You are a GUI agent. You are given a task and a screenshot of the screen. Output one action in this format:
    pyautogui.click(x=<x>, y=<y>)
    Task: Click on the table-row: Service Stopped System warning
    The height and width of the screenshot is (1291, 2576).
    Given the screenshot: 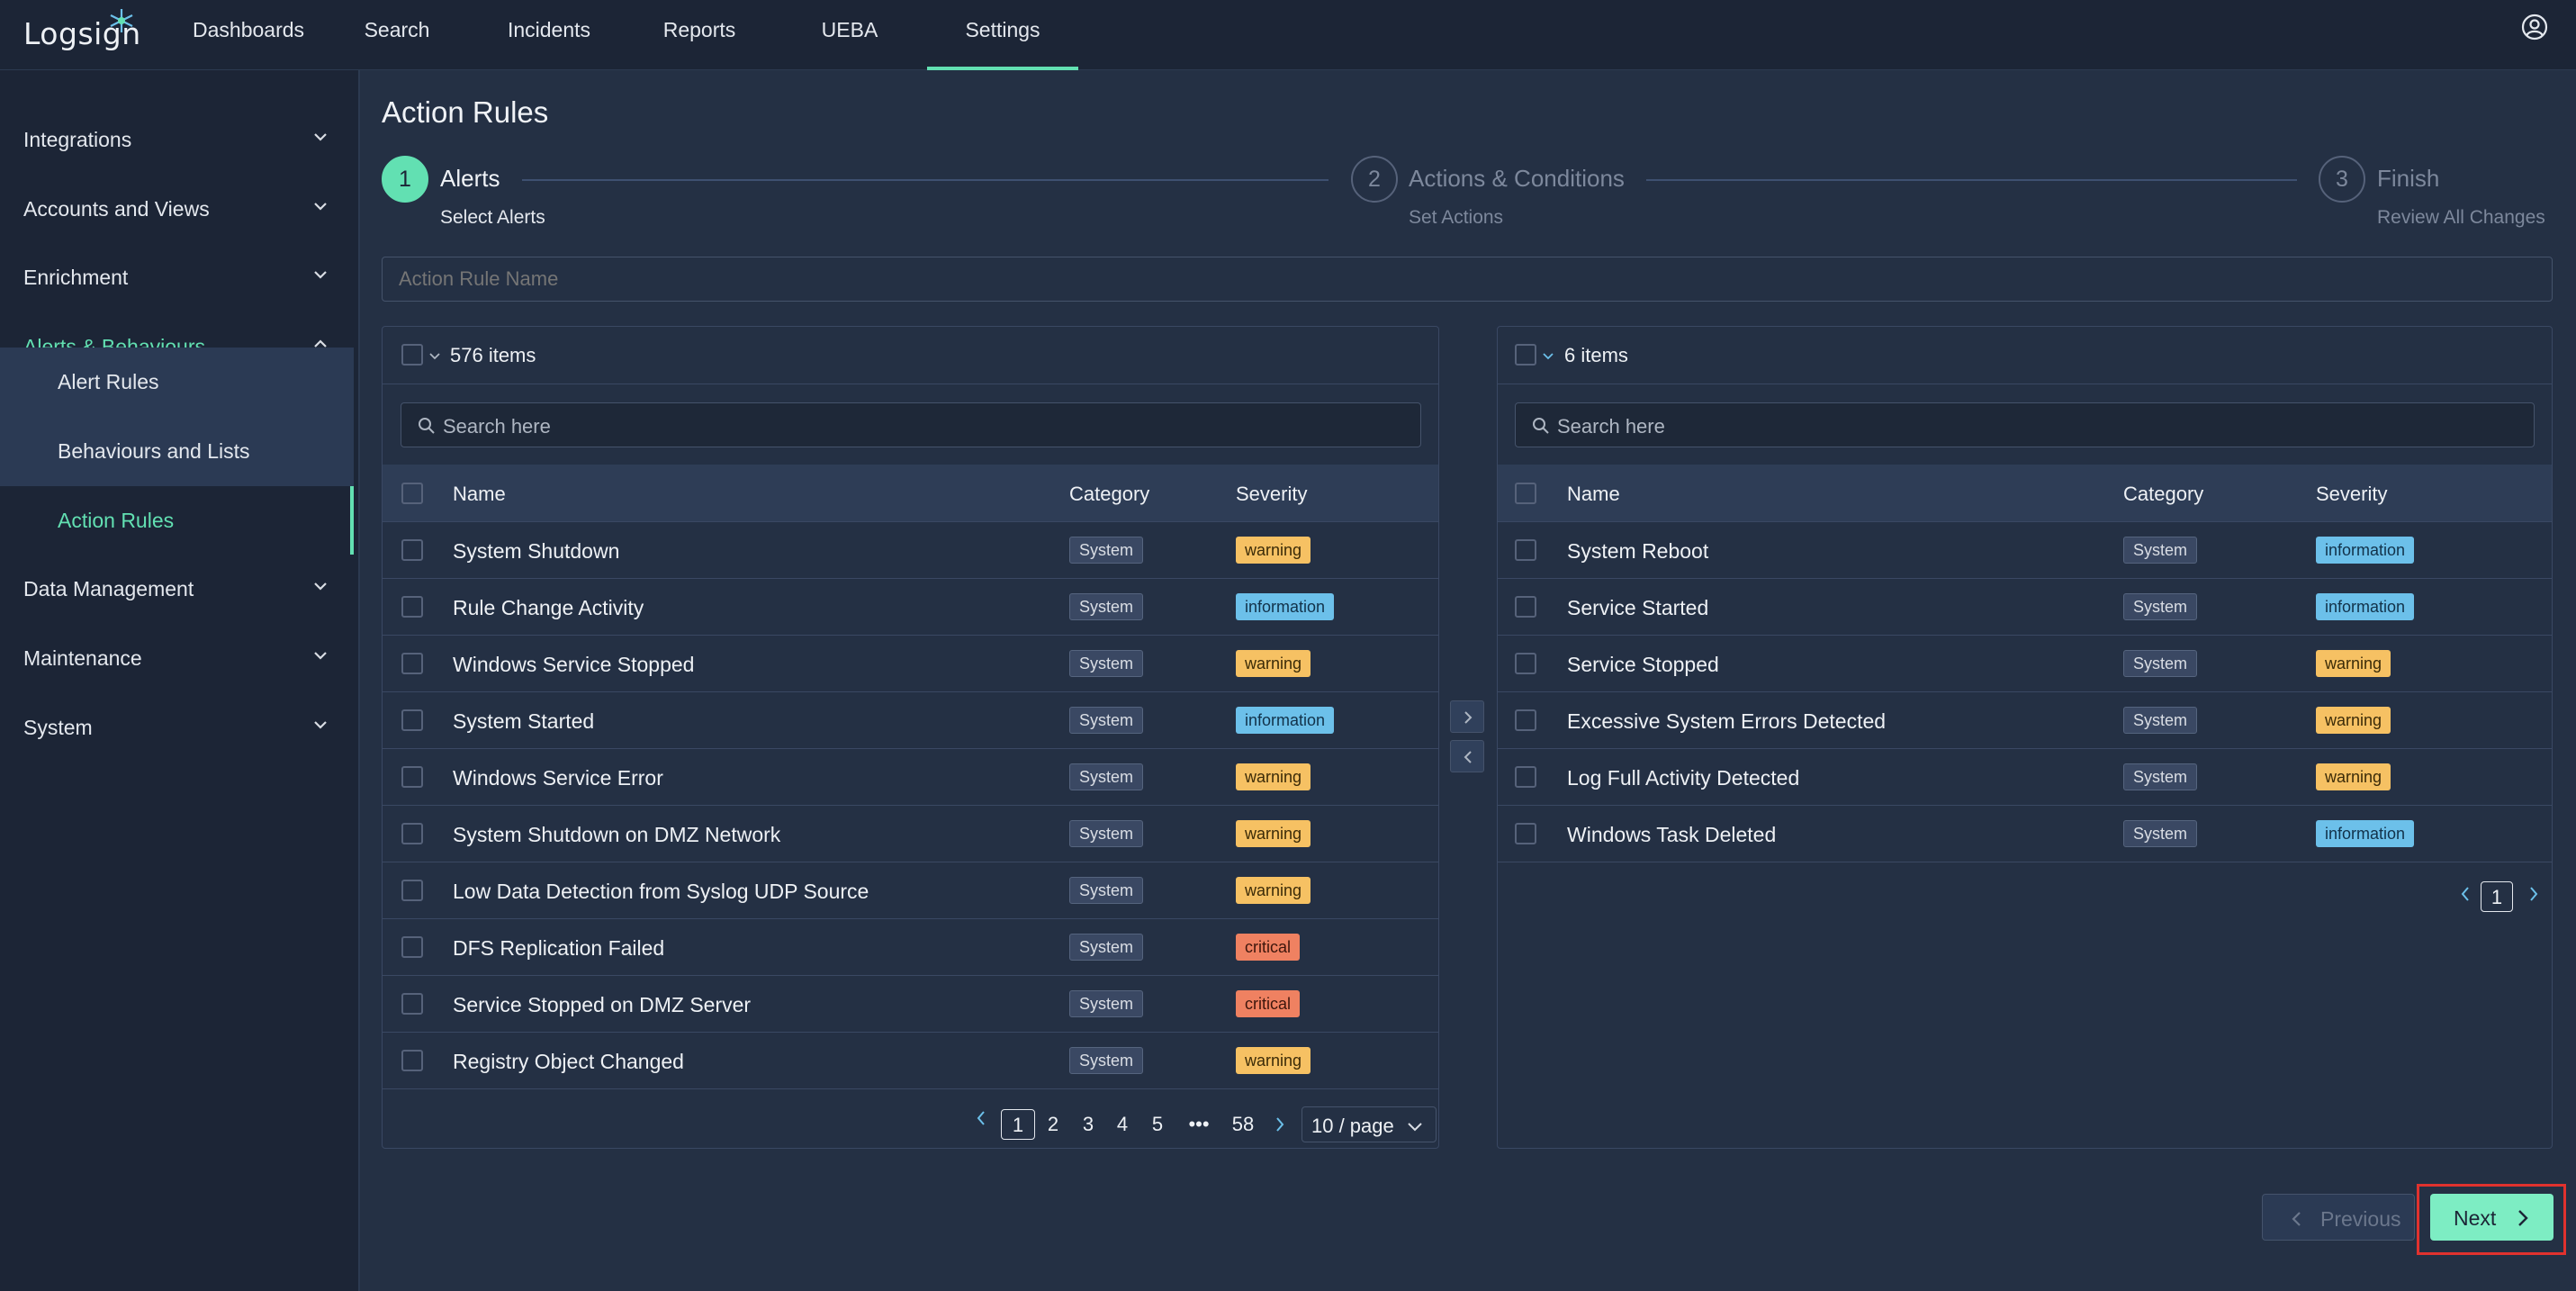 What is the action you would take?
    pyautogui.click(x=2025, y=664)
    